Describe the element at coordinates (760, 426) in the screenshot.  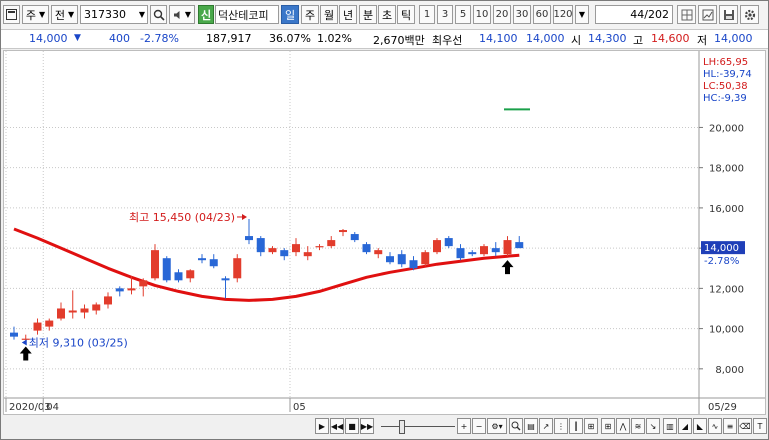
I see `text-tool-button: T` at that location.